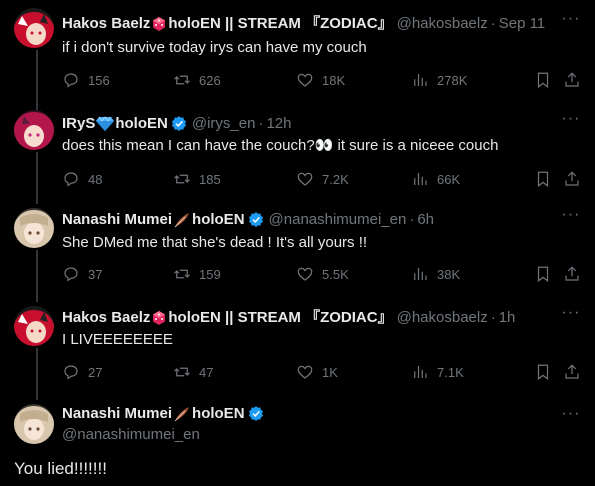  What do you see at coordinates (334, 80) in the screenshot?
I see `like-count: 18K` at bounding box center [334, 80].